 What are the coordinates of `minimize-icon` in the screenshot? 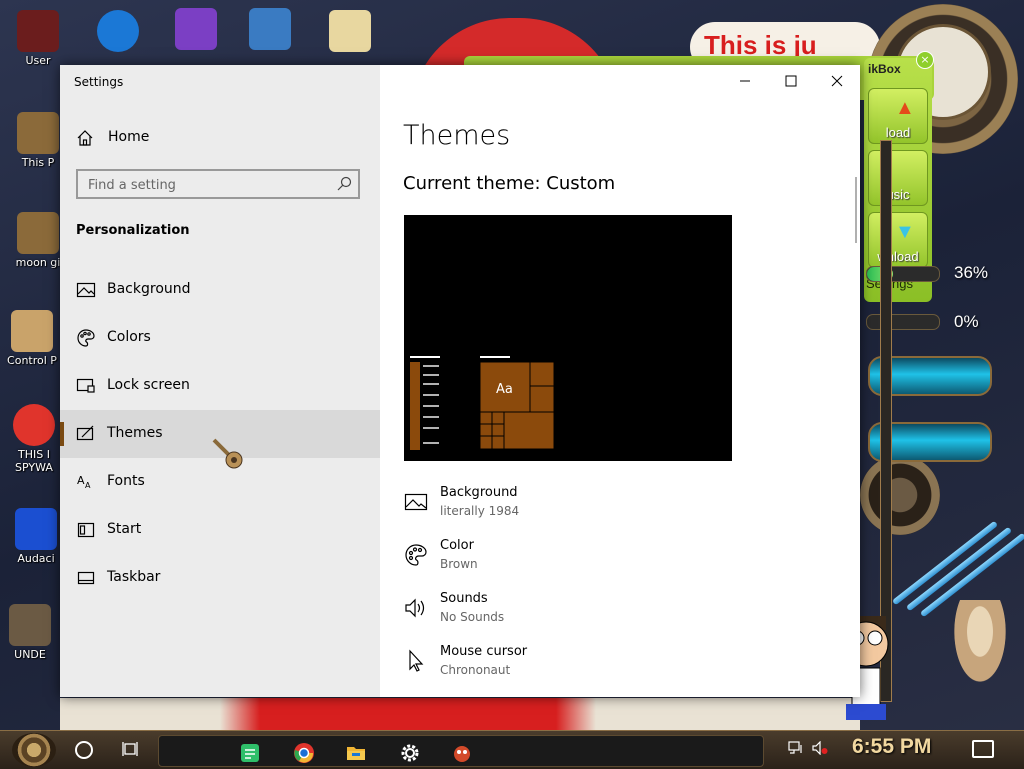 It's located at (745, 81).